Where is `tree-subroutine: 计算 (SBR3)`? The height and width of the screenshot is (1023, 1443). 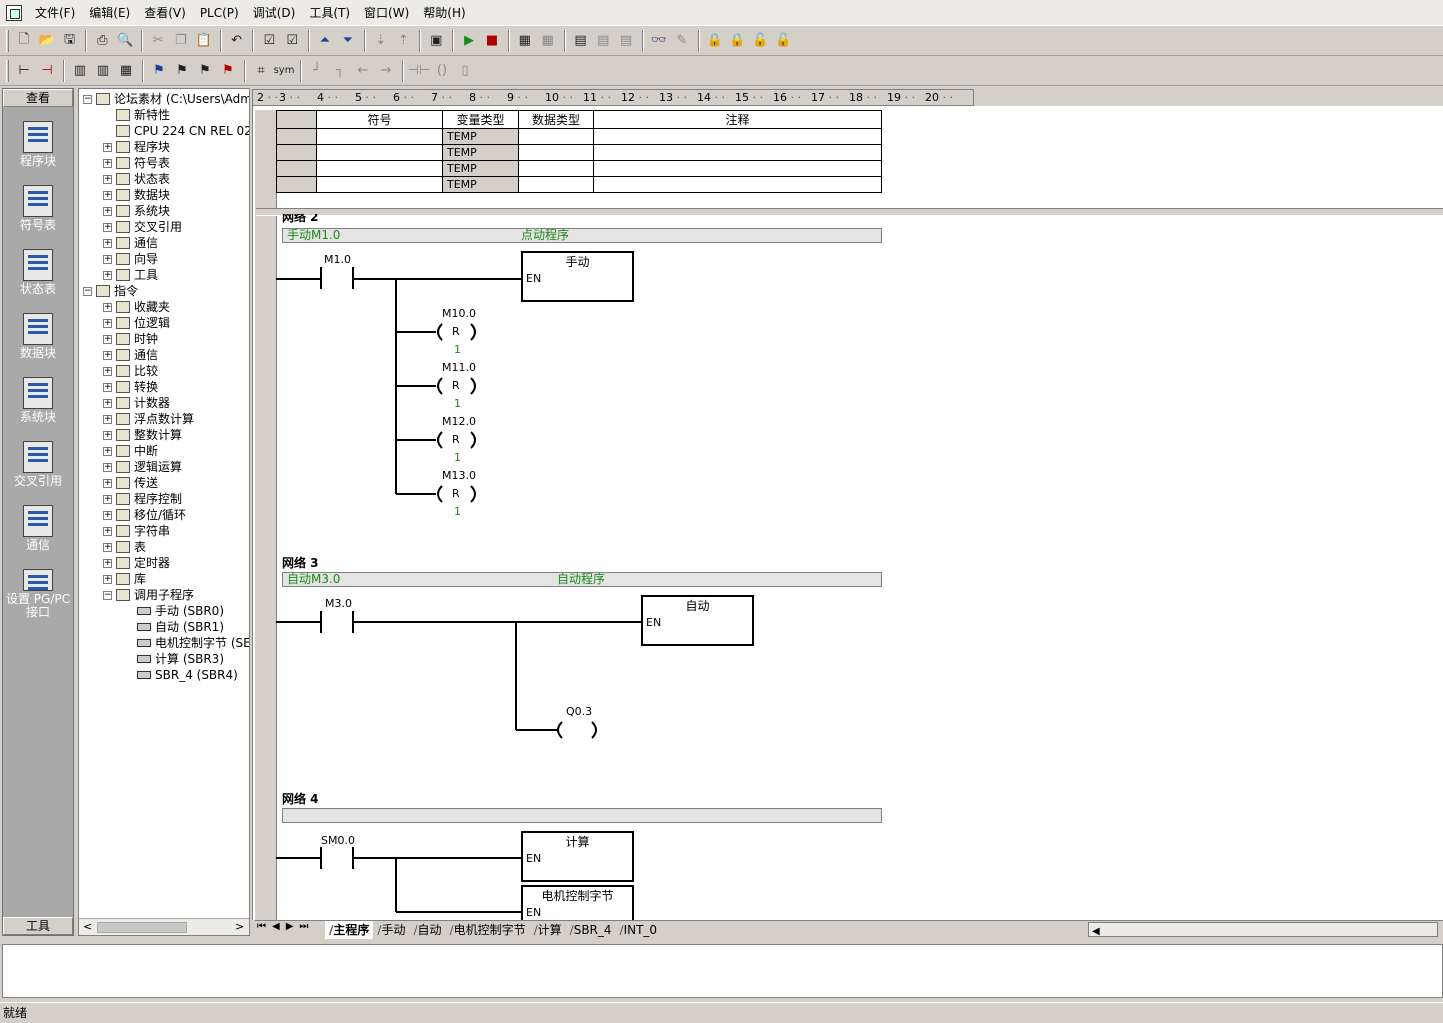 tree-subroutine: 计算 (SBR3) is located at coordinates (180, 659).